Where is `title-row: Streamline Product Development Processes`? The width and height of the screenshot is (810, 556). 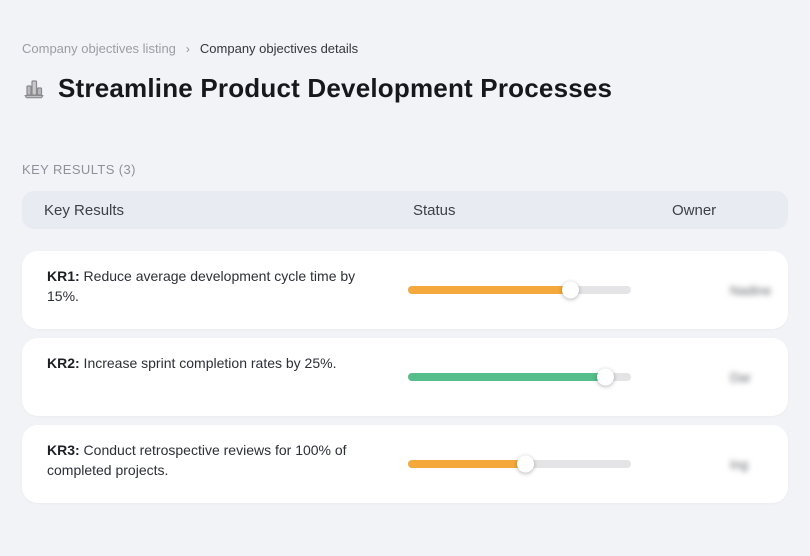 title-row: Streamline Product Development Processes is located at coordinates (405, 88).